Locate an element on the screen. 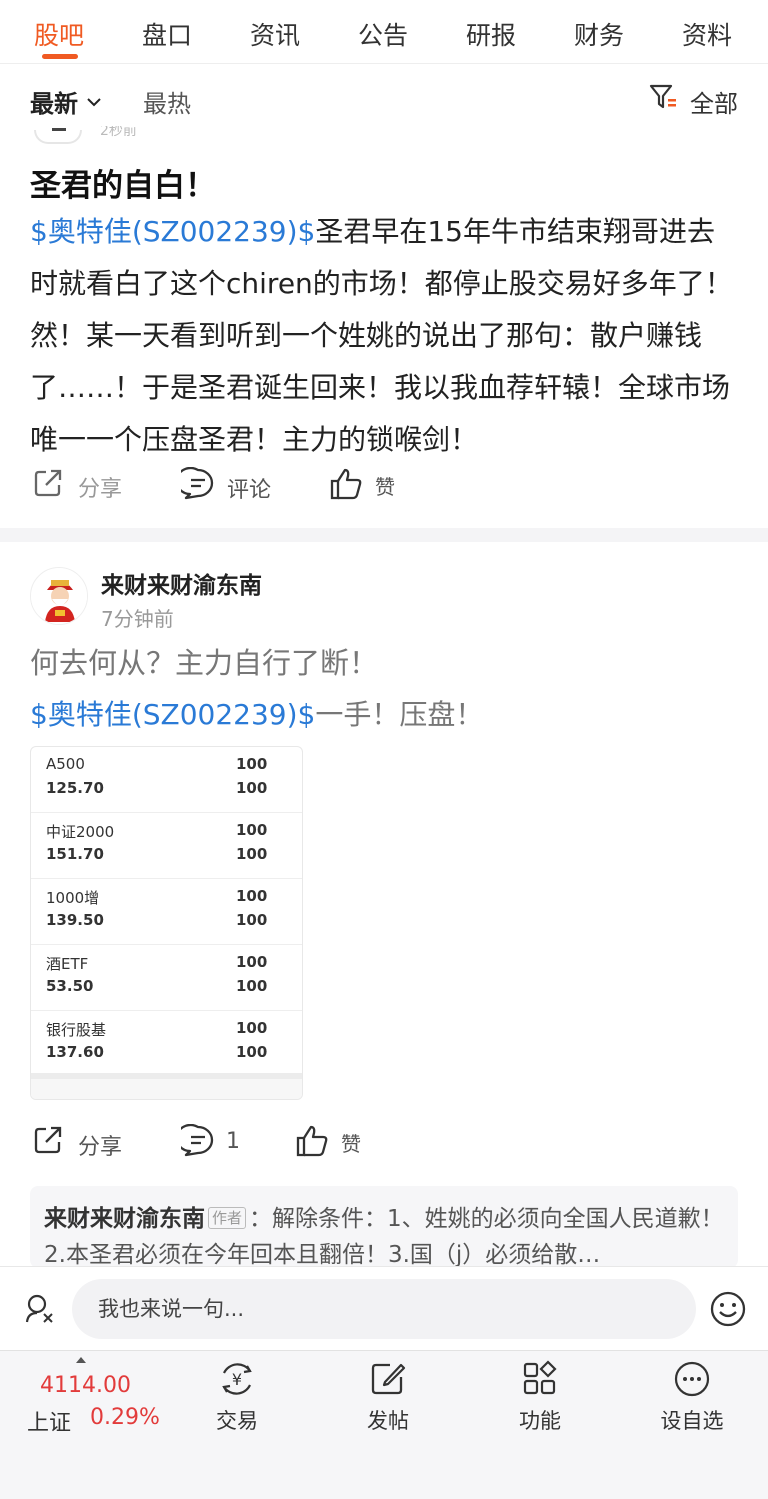 Image resolution: width=768 pixels, height=1499 pixels. user-search-icon is located at coordinates (41, 1309).